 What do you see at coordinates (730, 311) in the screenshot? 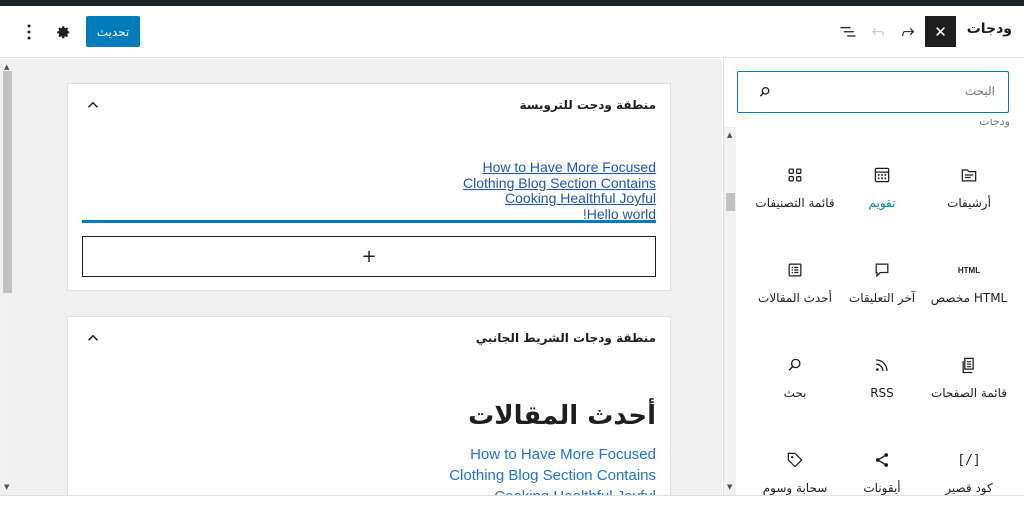
I see `inserter-scrollbar: ▲ ▼` at bounding box center [730, 311].